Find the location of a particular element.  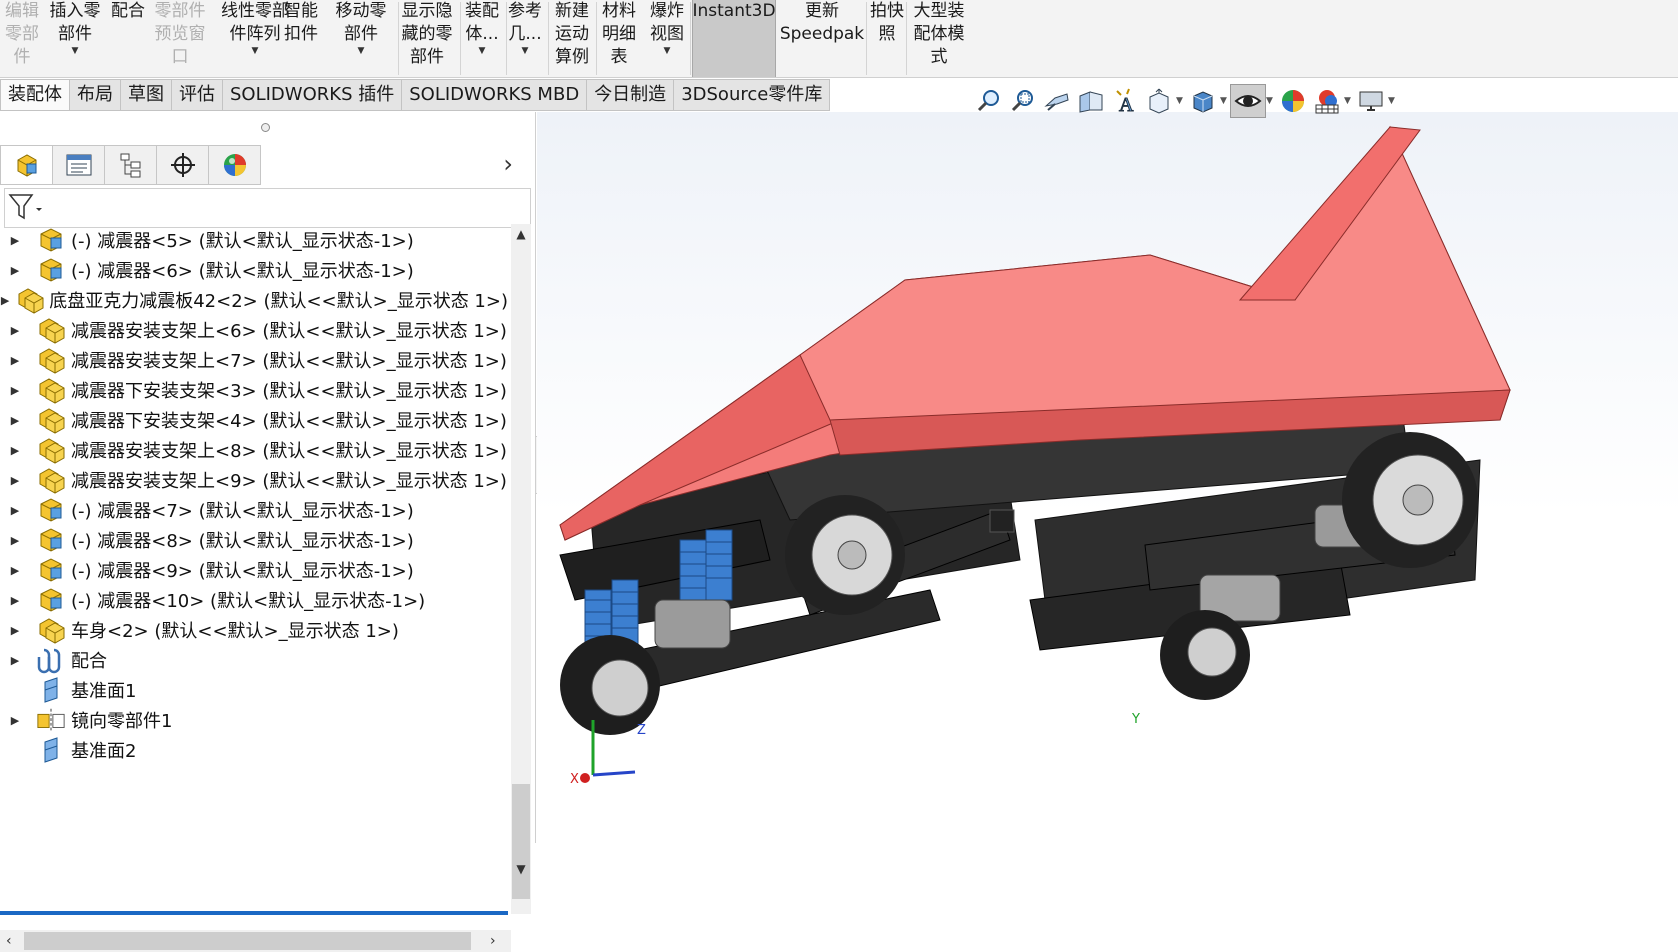

feature-tree-item: ▶ 减震器下安装支架<3> (默认<<默认>_显示状态 1>) is located at coordinates (254, 390).